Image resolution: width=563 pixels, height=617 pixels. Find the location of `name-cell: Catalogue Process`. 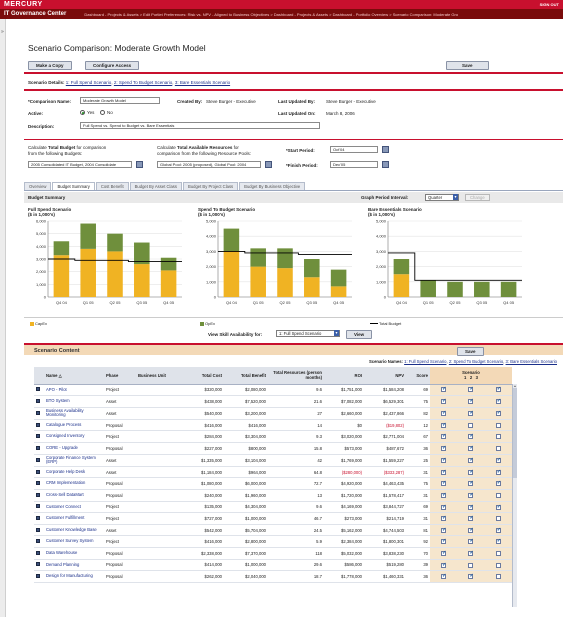

name-cell: Catalogue Process is located at coordinates (74, 425).